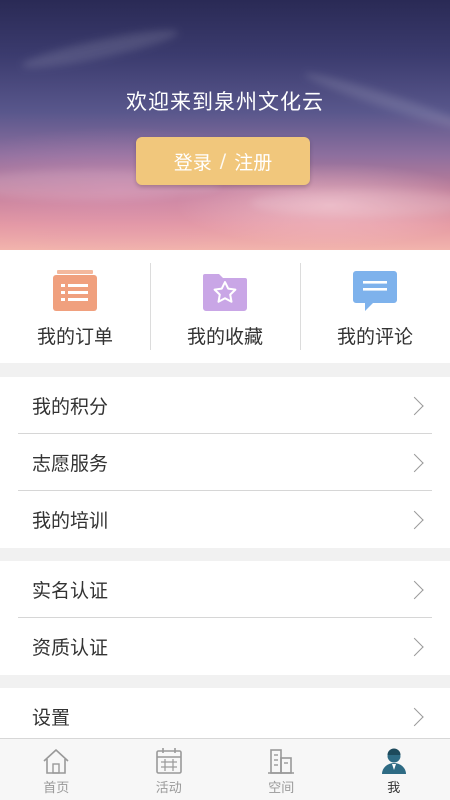 The width and height of the screenshot is (450, 800). Describe the element at coordinates (225, 291) in the screenshot. I see `star-folder-icon` at that location.